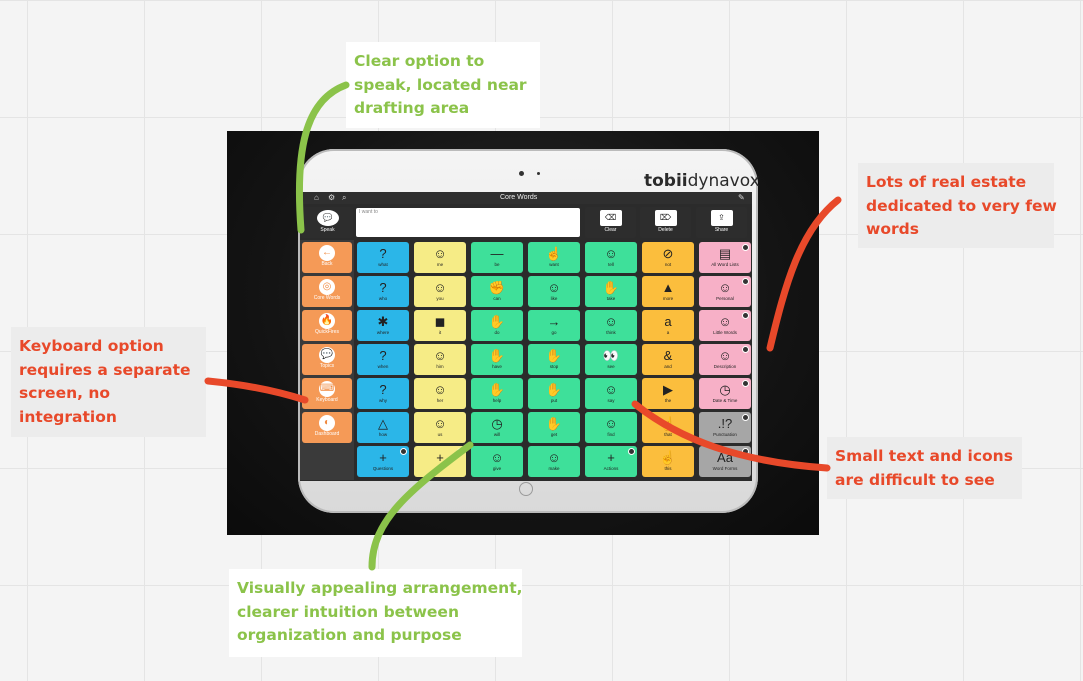  I want to click on small-text-connector, so click(731, 436).